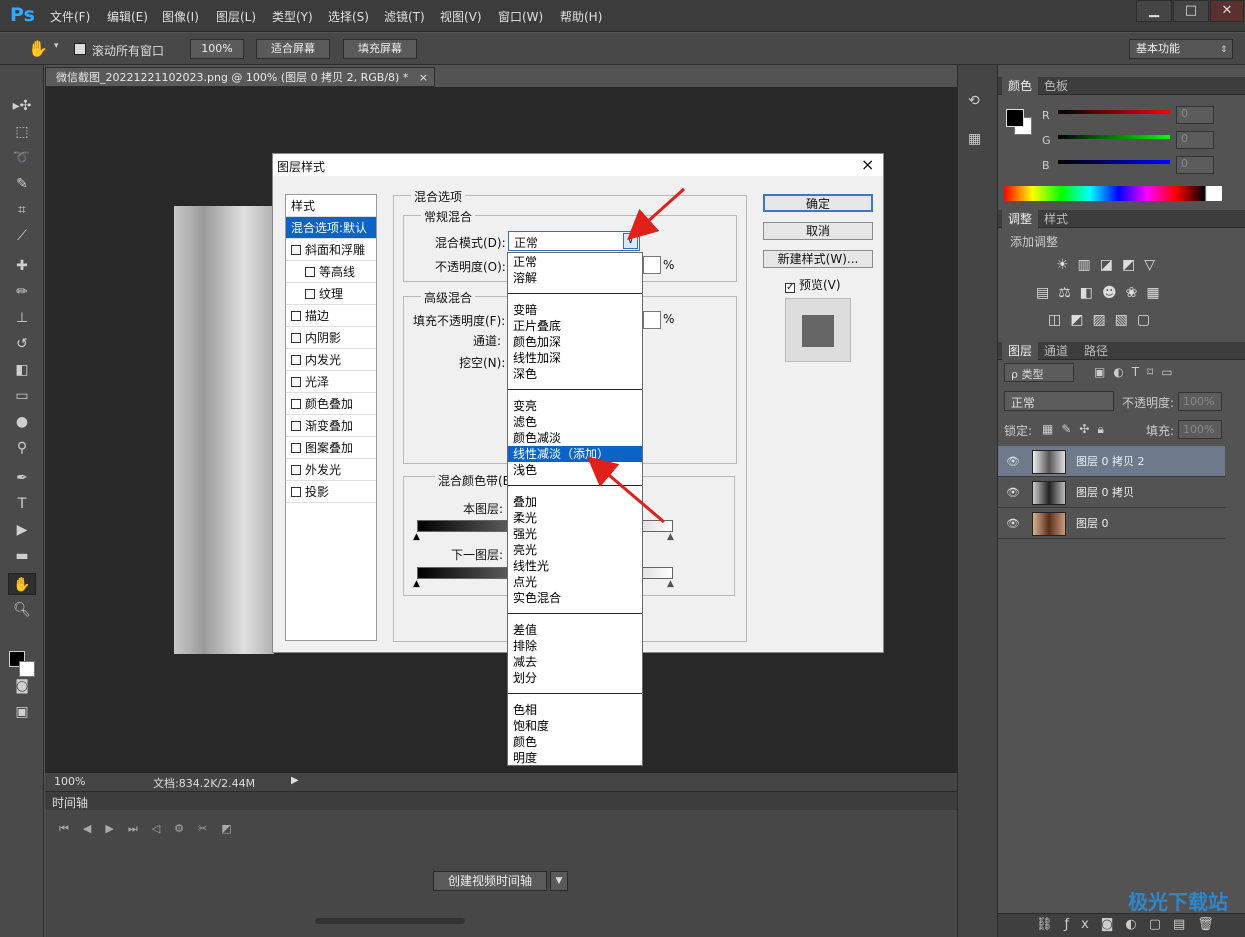  What do you see at coordinates (1178, 902) in the screenshot?
I see `watermark-text: 极光下载站` at bounding box center [1178, 902].